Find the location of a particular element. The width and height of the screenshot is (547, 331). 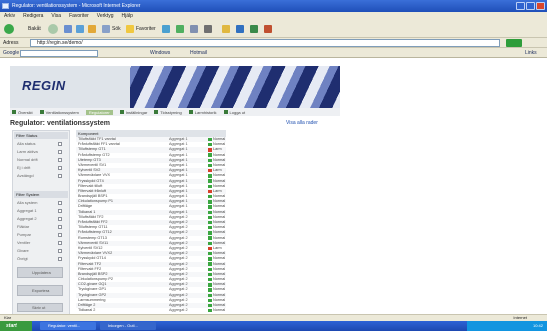

filter-option: Ventiler is located at coordinates (41, 243).